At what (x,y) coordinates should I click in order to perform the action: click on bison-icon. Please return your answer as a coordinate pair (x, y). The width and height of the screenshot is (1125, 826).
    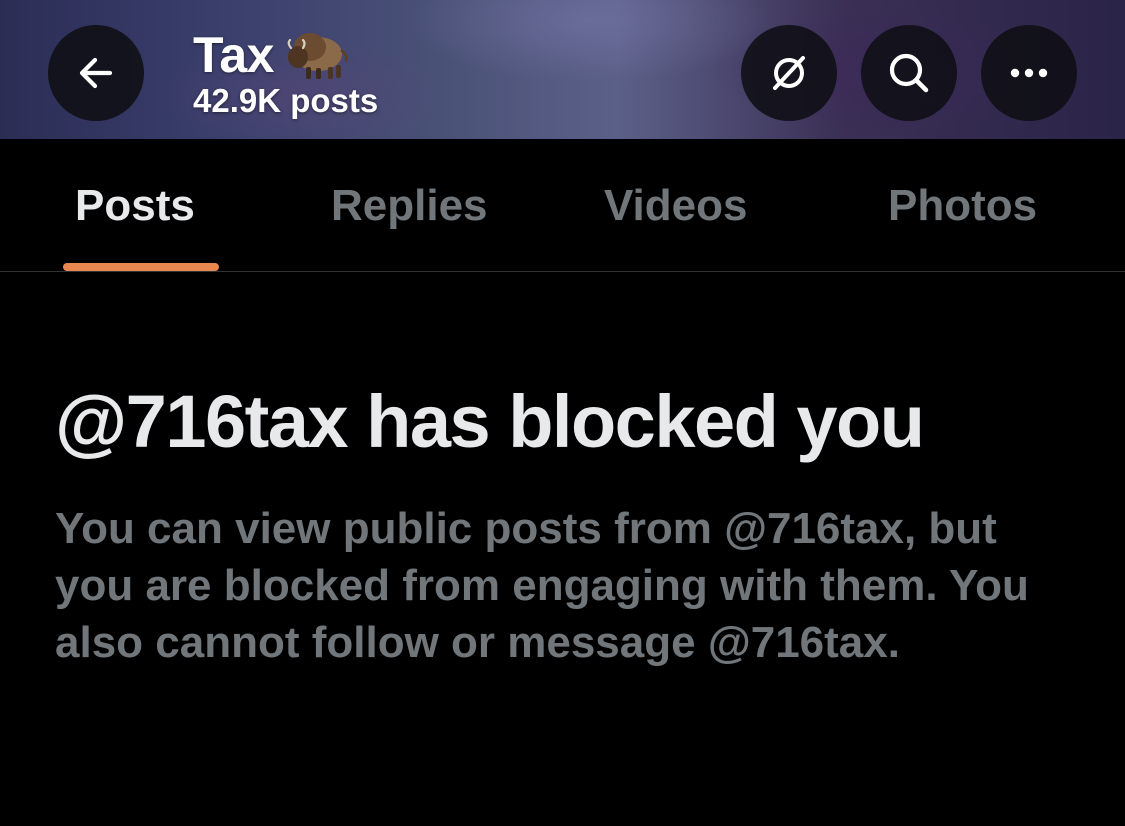
    Looking at the image, I should click on (319, 57).